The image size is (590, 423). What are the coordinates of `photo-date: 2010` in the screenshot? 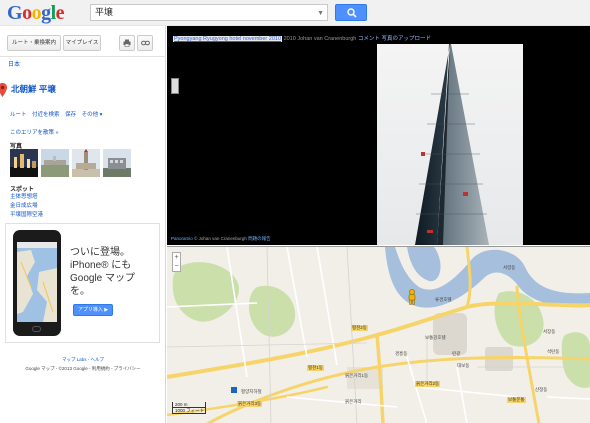 It's located at (289, 39).